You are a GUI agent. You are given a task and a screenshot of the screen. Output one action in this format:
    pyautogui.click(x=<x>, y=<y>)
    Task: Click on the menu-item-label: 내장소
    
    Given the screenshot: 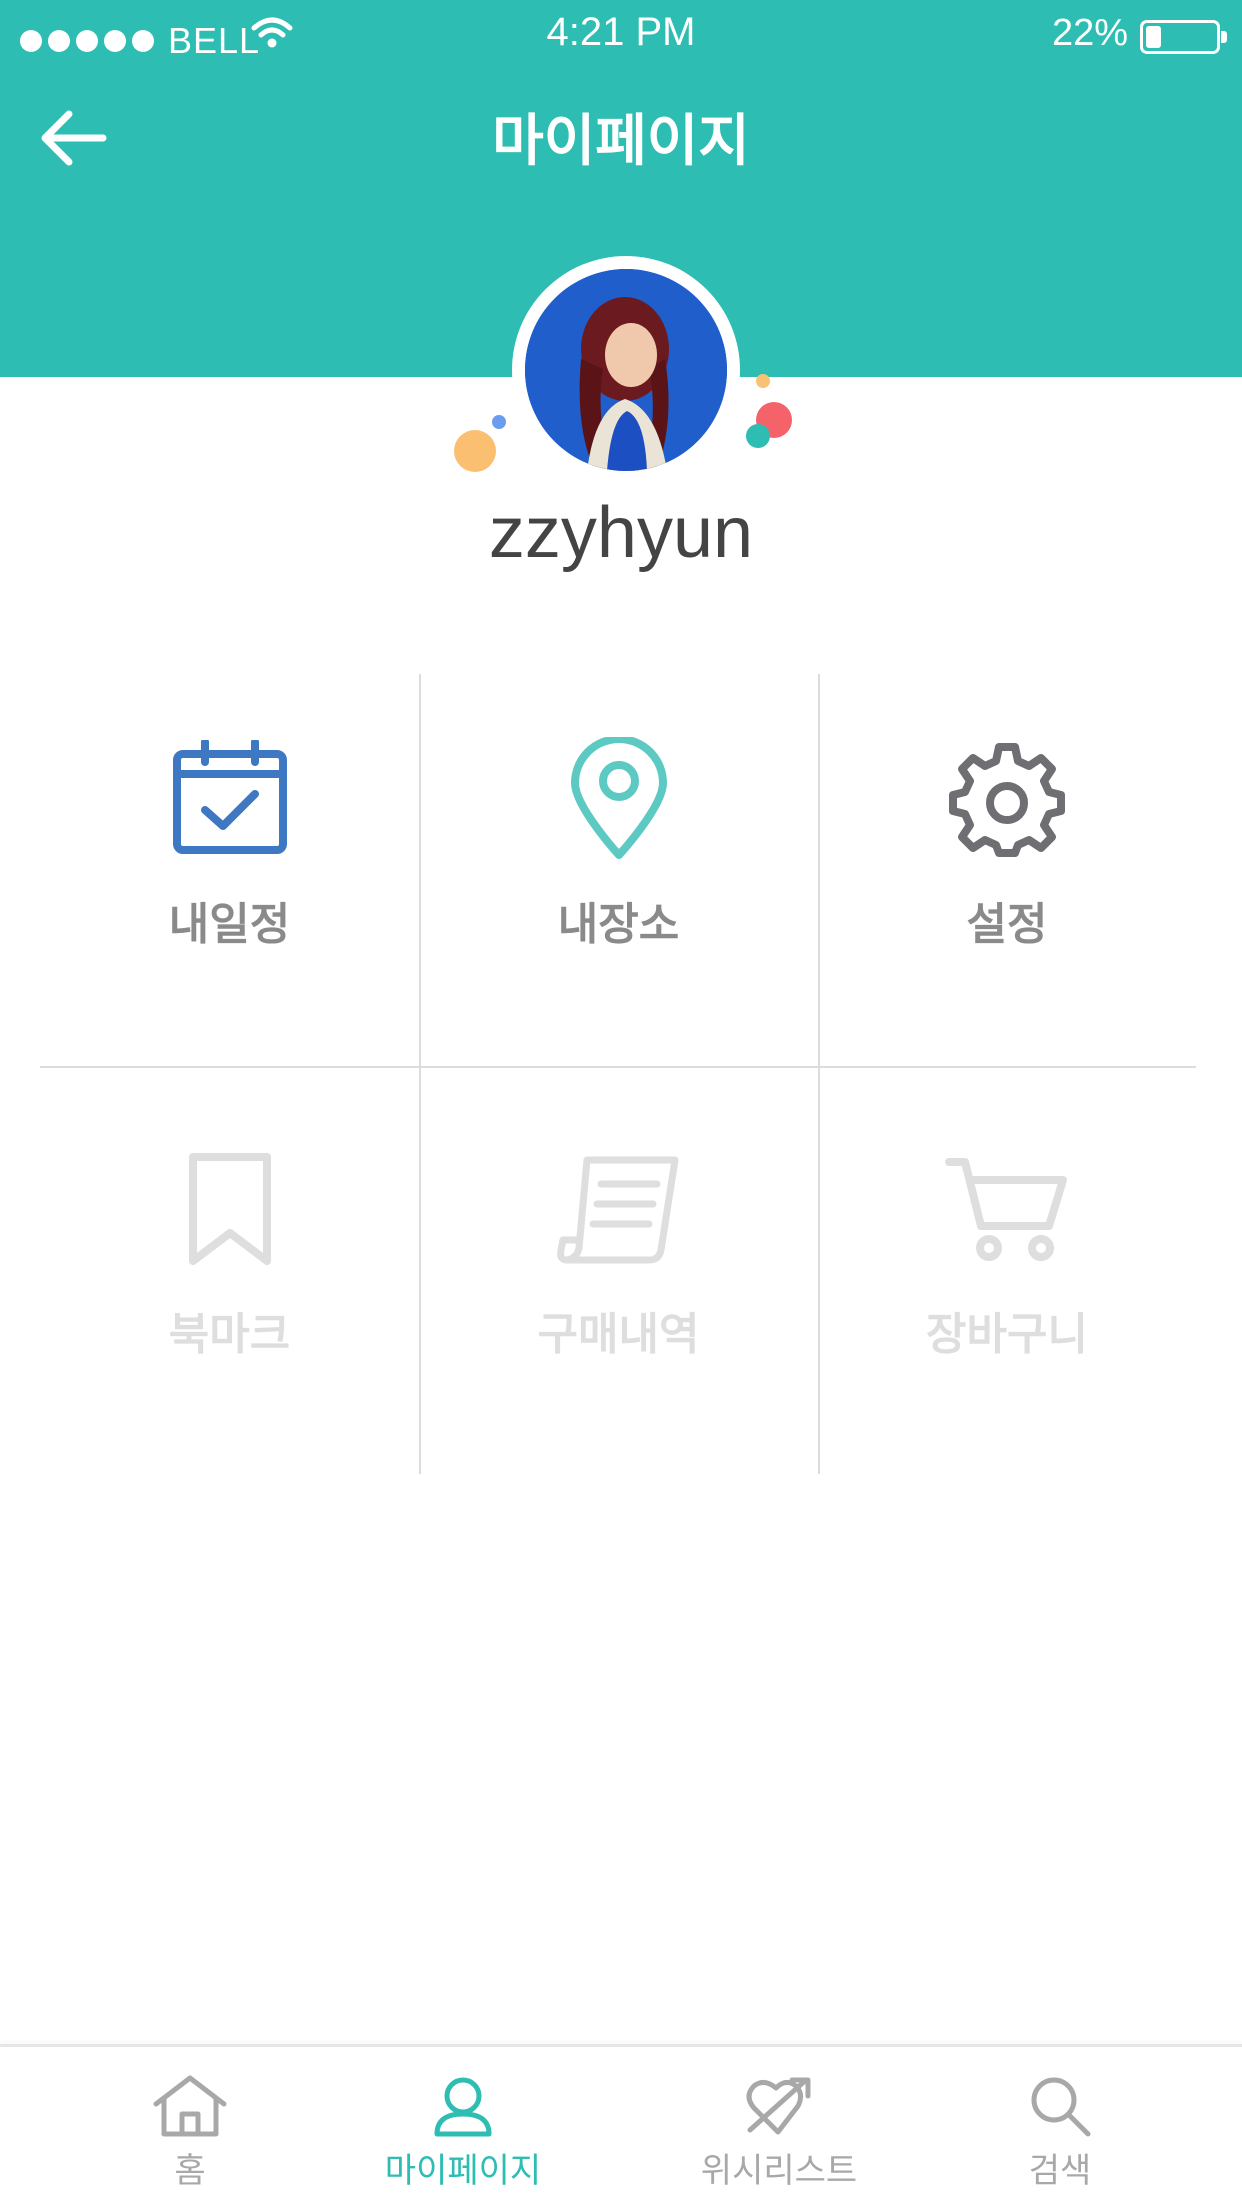 What is the action you would take?
    pyautogui.click(x=618, y=924)
    